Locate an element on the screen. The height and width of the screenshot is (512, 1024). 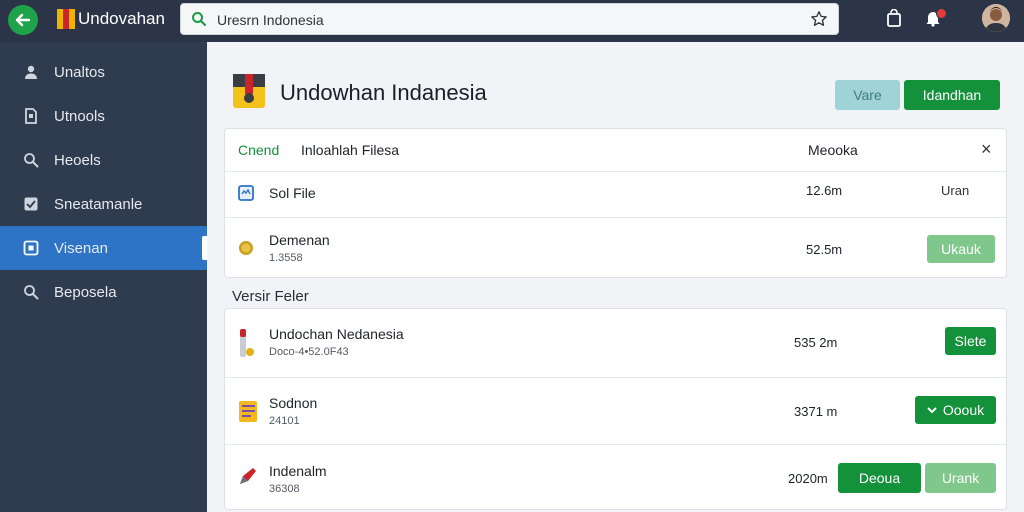
row-name: Undochan Nedanesia is located at coordinates (336, 334).